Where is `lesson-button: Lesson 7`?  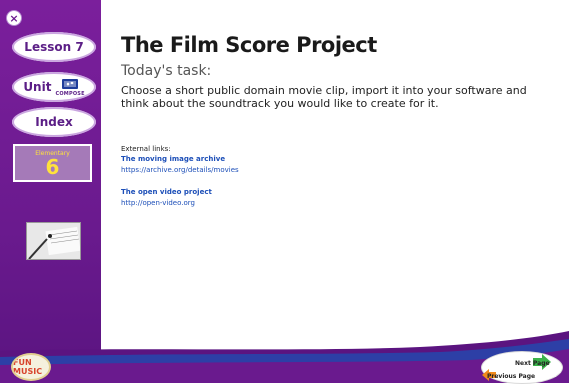 lesson-button: Lesson 7 is located at coordinates (54, 47).